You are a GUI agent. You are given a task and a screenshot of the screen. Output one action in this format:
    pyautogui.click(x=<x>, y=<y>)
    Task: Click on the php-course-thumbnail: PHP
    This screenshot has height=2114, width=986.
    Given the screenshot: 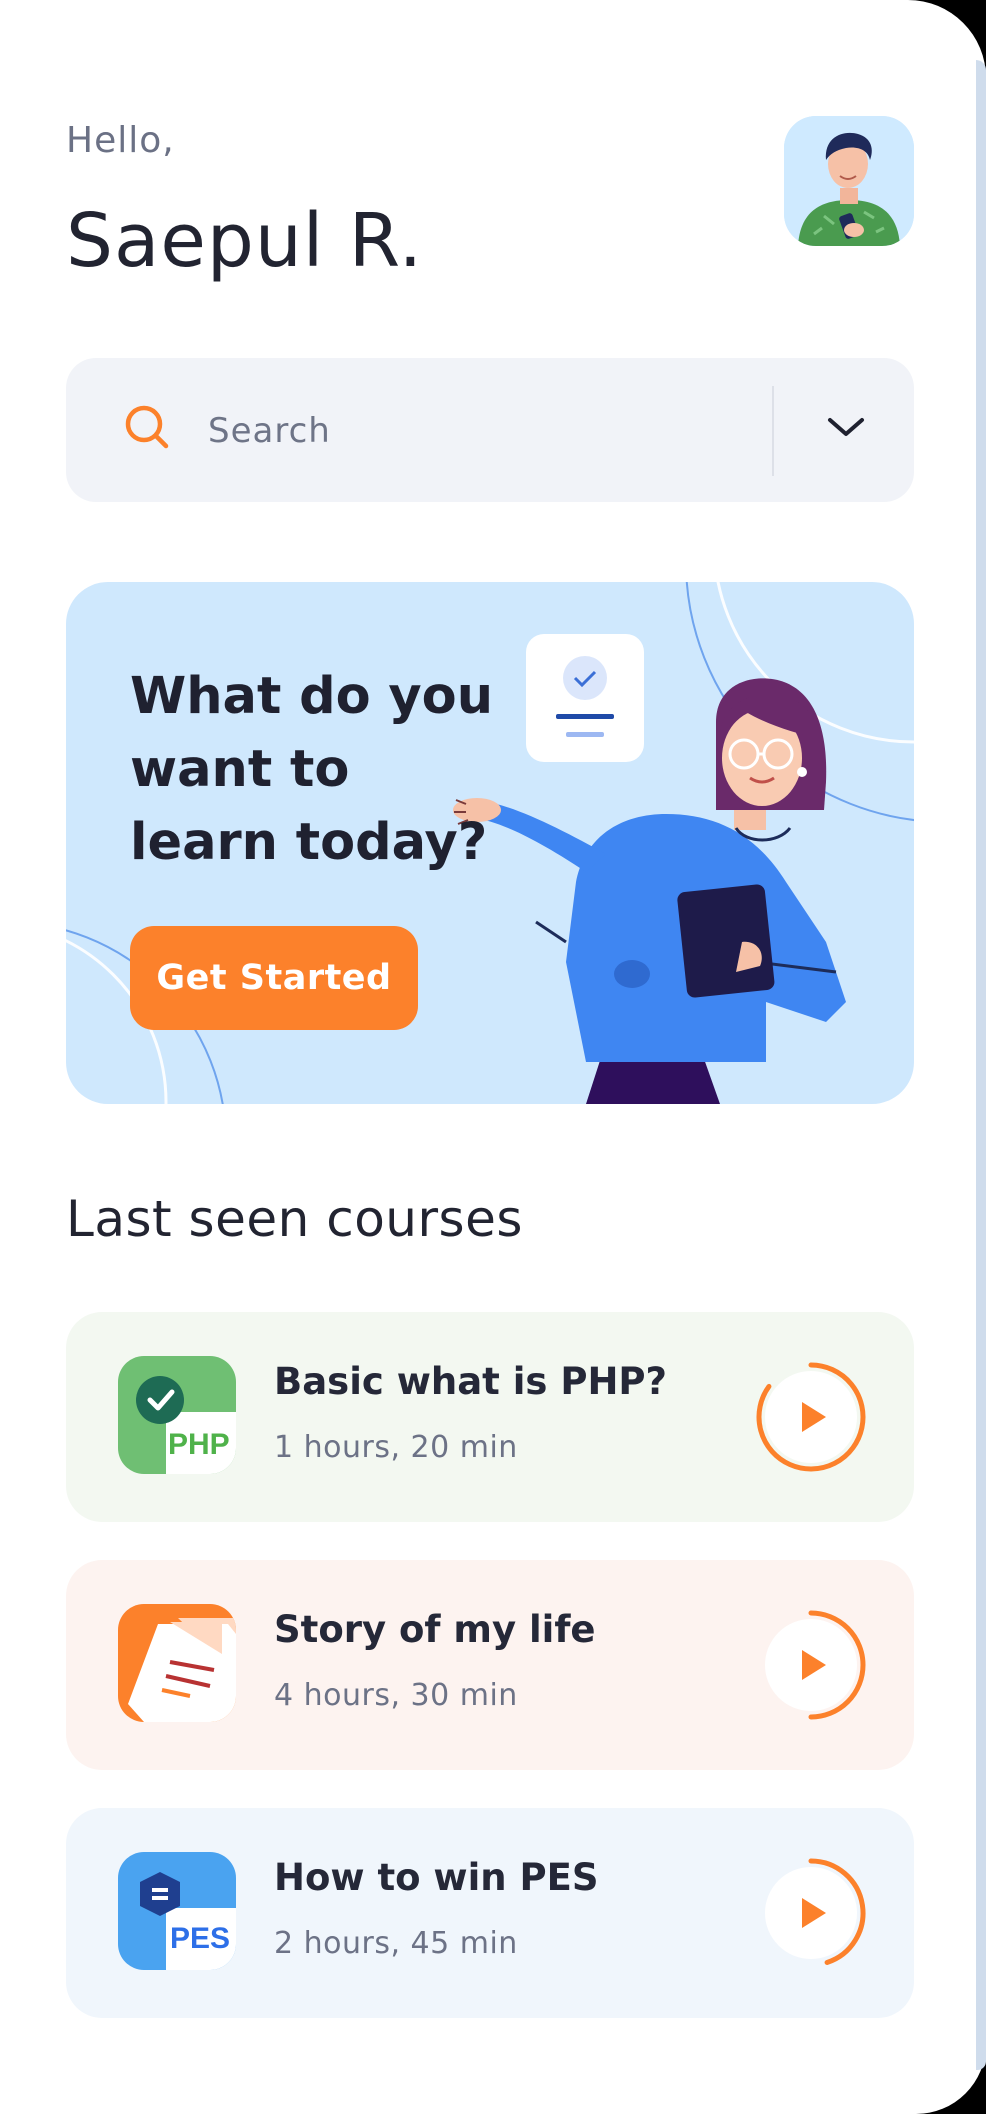 What is the action you would take?
    pyautogui.click(x=177, y=1415)
    